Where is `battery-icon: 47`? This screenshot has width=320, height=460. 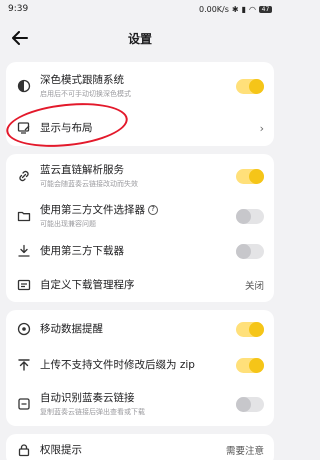
battery-icon: 47 is located at coordinates (265, 9).